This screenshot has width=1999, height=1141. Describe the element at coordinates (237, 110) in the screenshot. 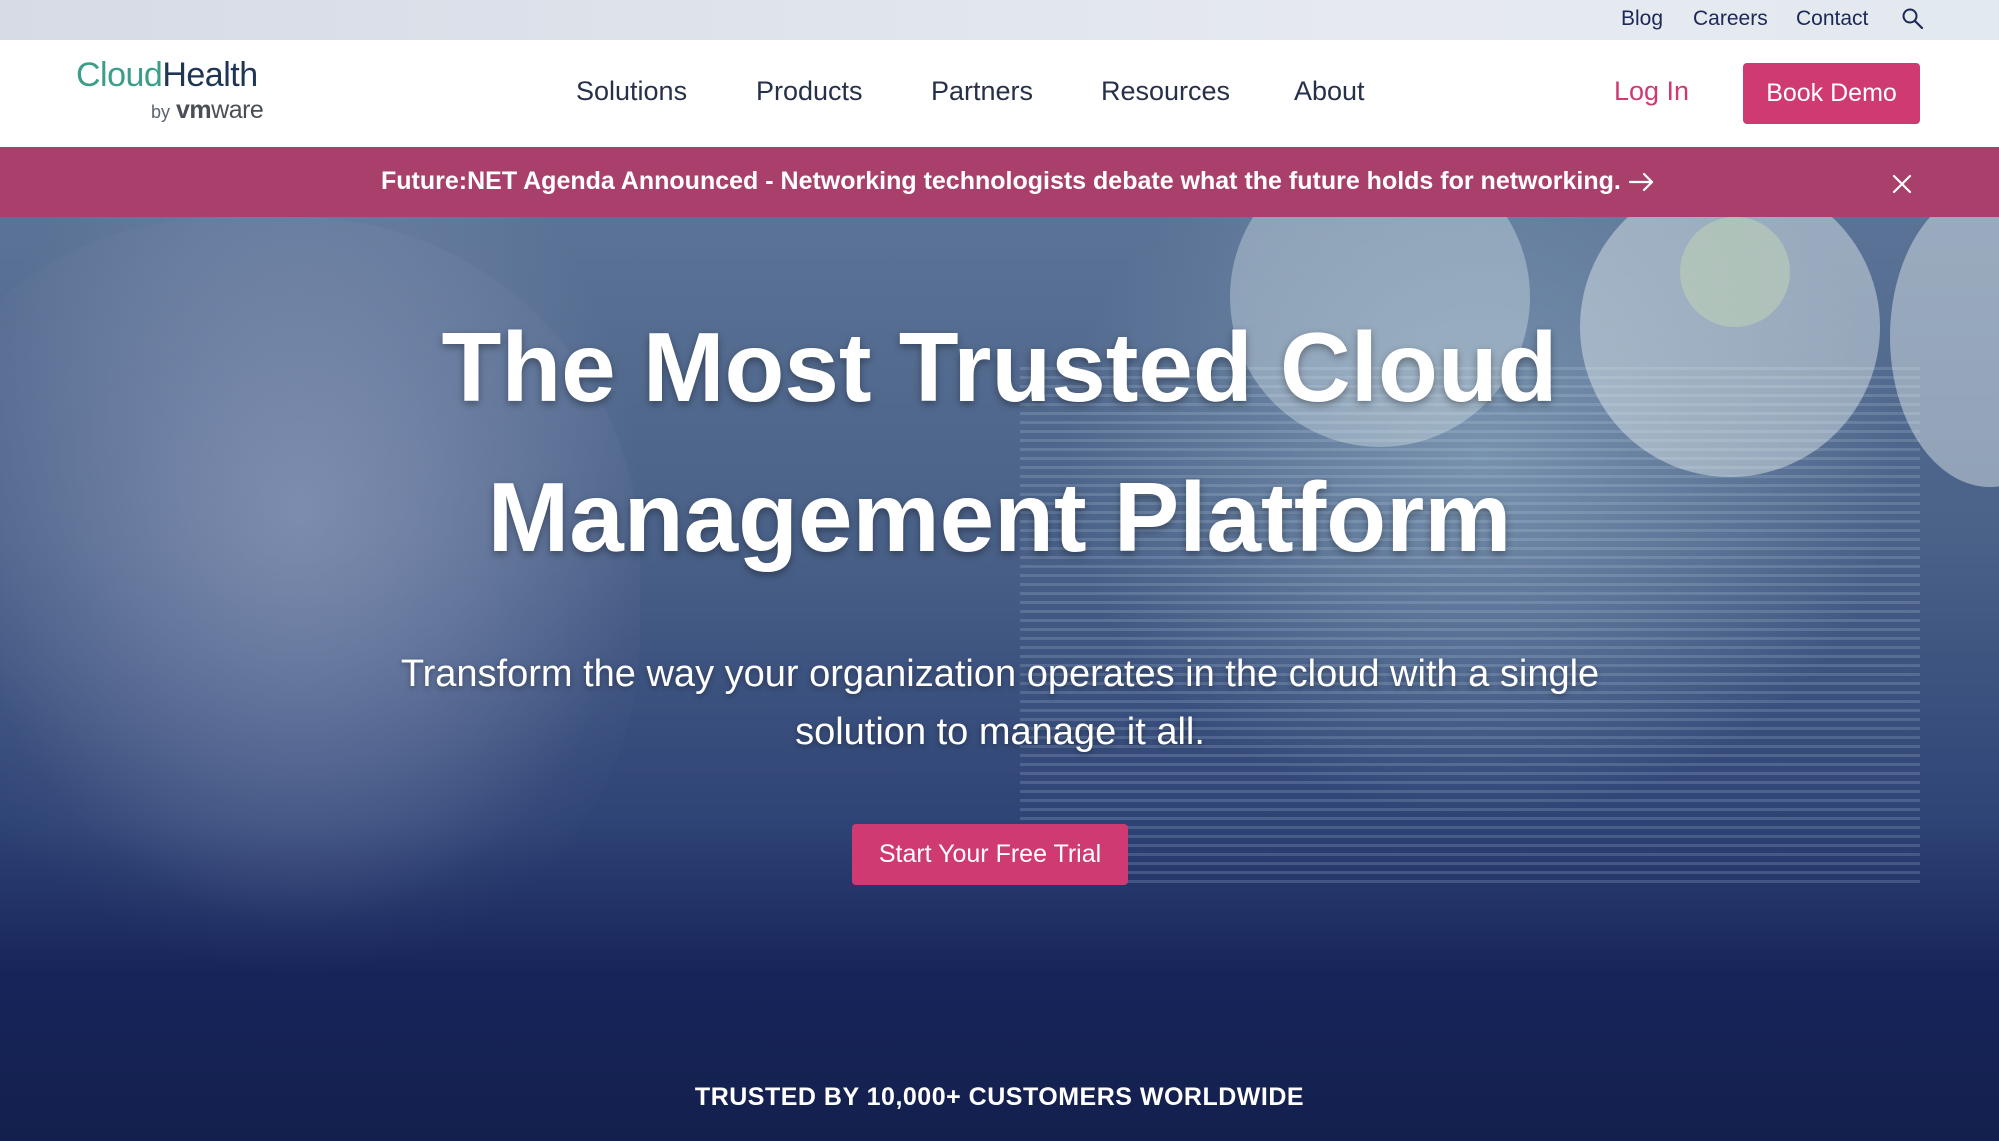

I see `logo-ware-text: ware` at that location.